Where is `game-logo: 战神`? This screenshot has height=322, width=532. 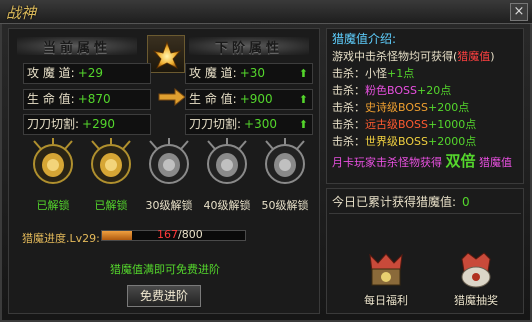 game-logo: 战神 is located at coordinates (21, 13).